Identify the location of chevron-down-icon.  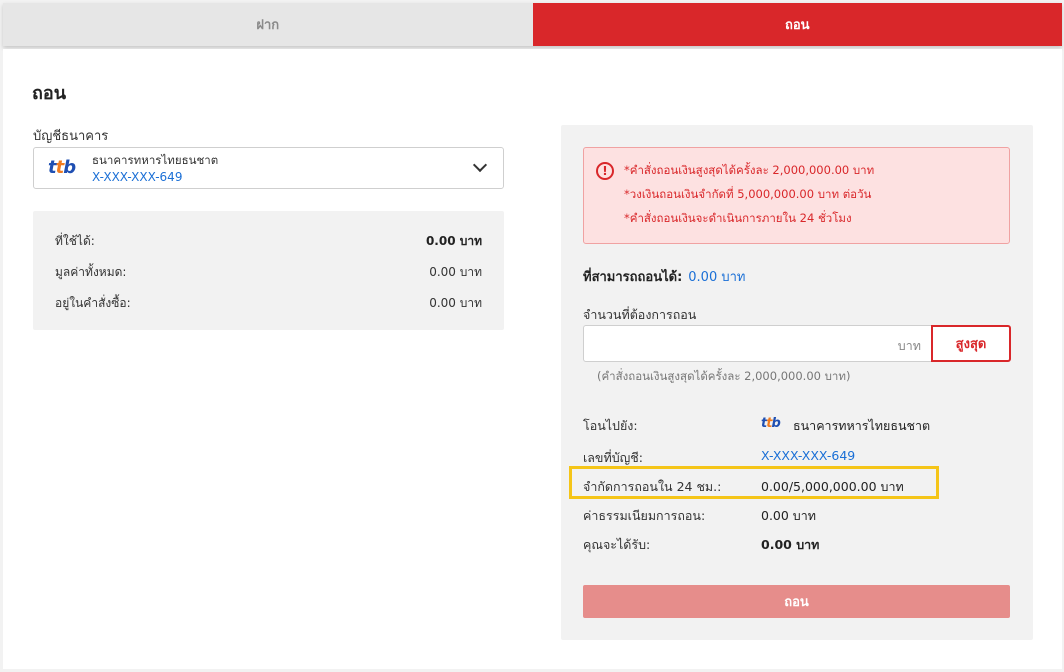
(480, 165).